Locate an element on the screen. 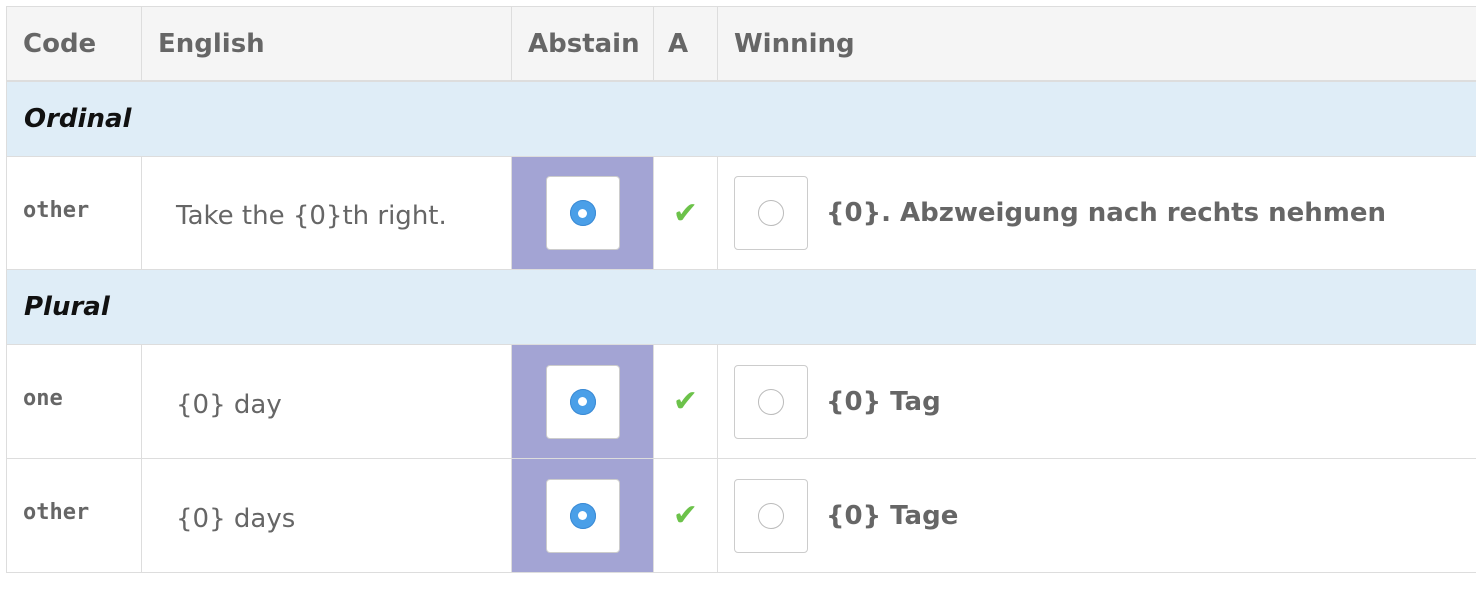  english-cell: {0} days is located at coordinates (327, 515).